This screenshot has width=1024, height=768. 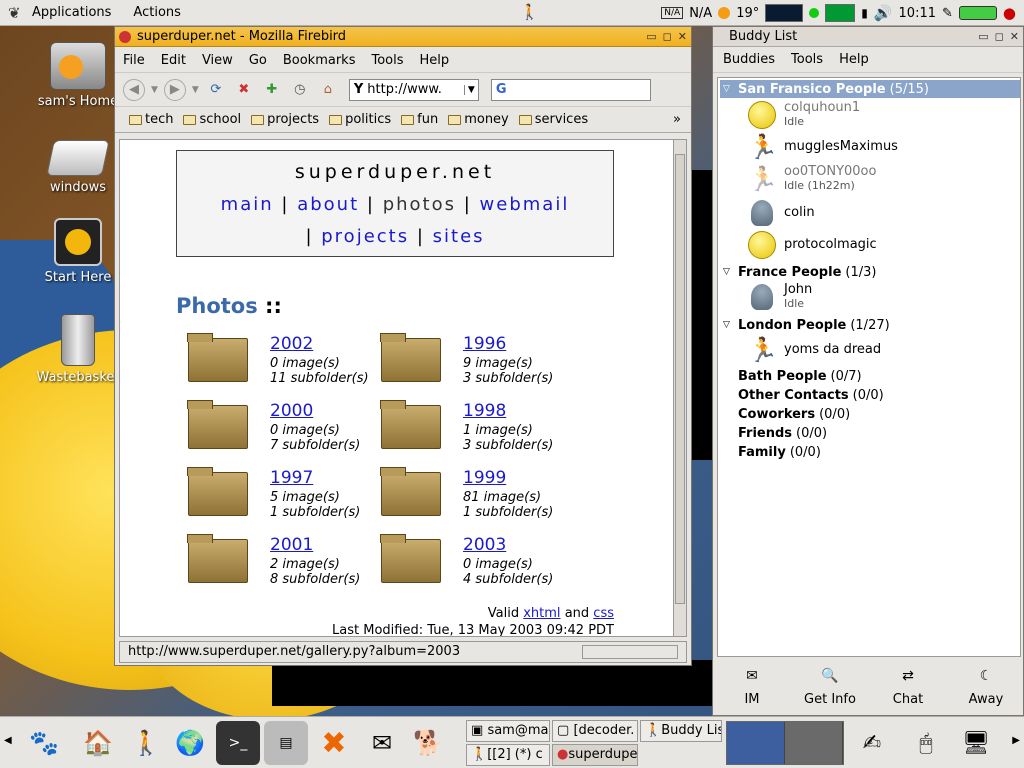 What do you see at coordinates (78, 164) in the screenshot?
I see `desktop-icon-windows: windows` at bounding box center [78, 164].